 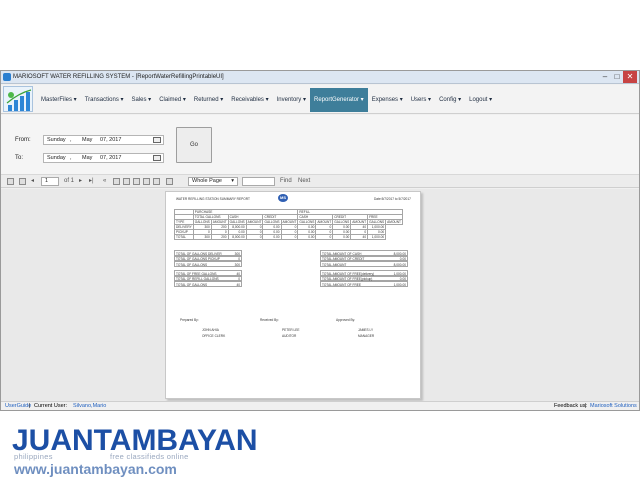 I want to click on print-icon, so click(x=136, y=181).